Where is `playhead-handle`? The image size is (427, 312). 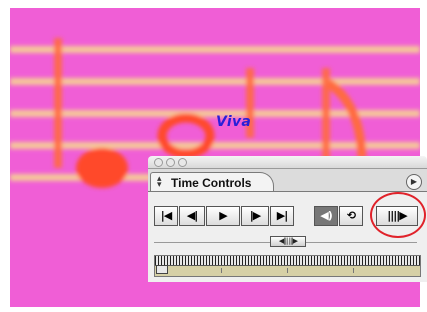
playhead-handle is located at coordinates (162, 269).